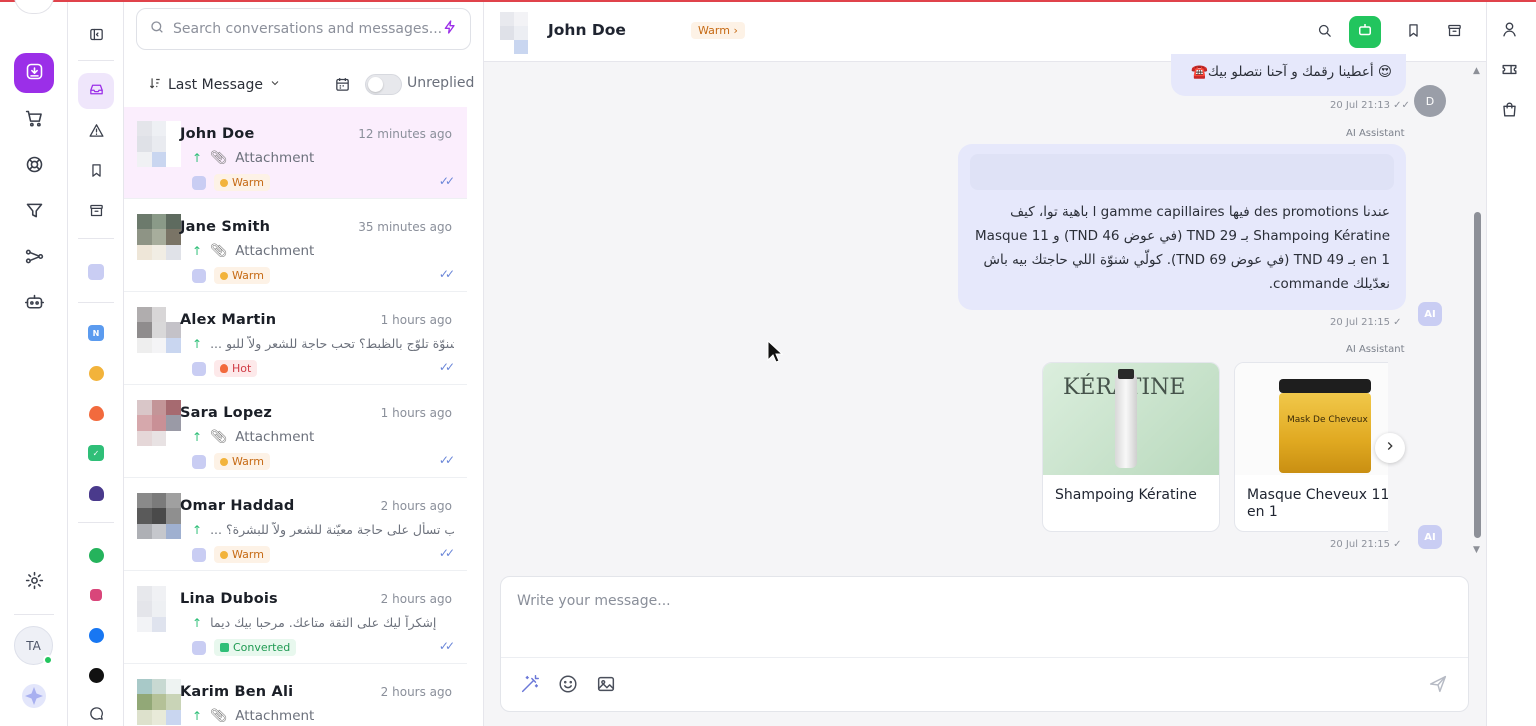  I want to click on filter-alerts, so click(96, 132).